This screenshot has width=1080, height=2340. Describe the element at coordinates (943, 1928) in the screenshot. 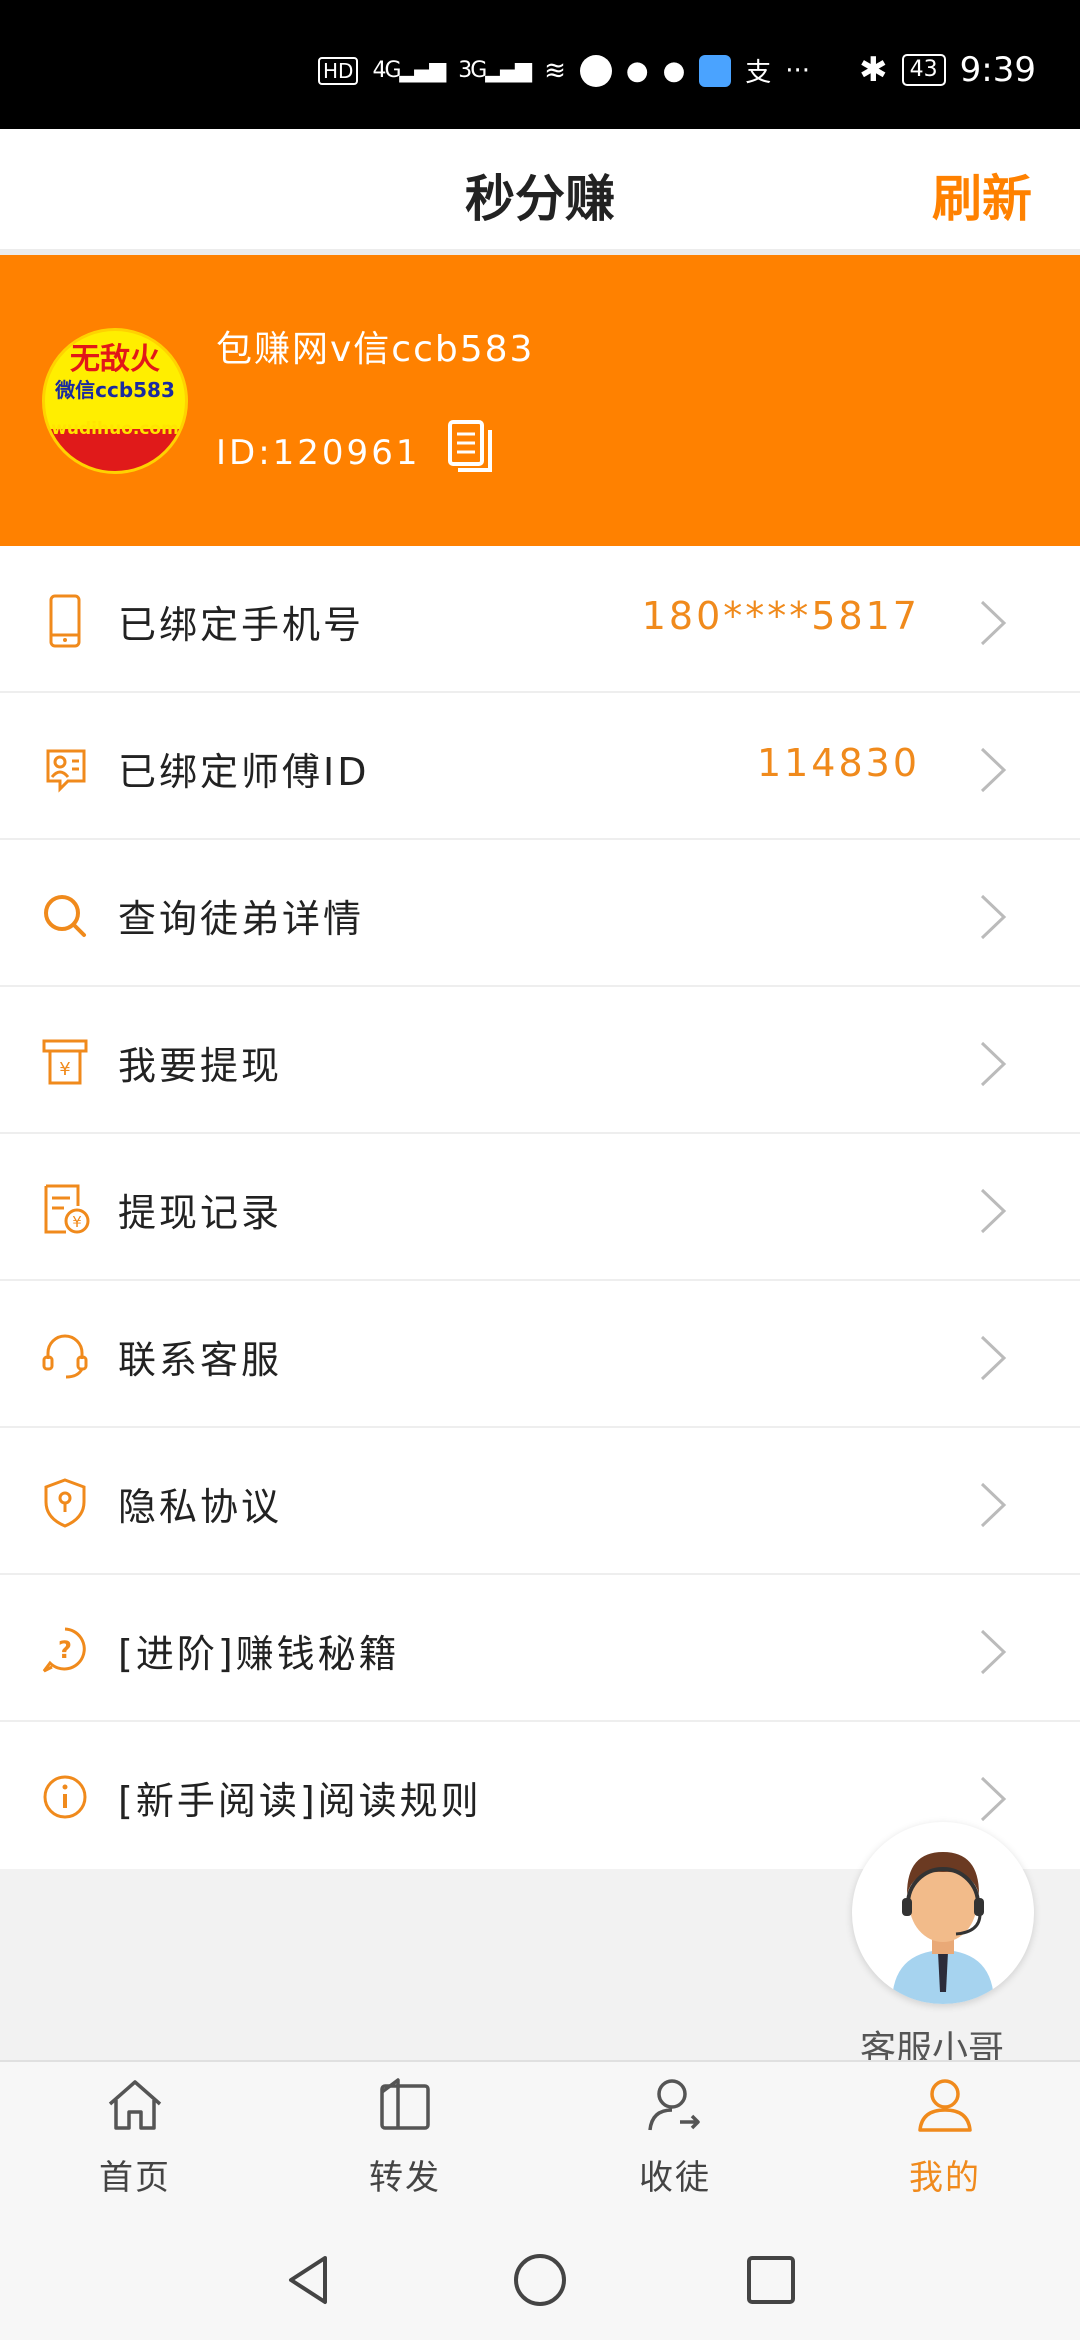

I see `service-agent-icon` at that location.